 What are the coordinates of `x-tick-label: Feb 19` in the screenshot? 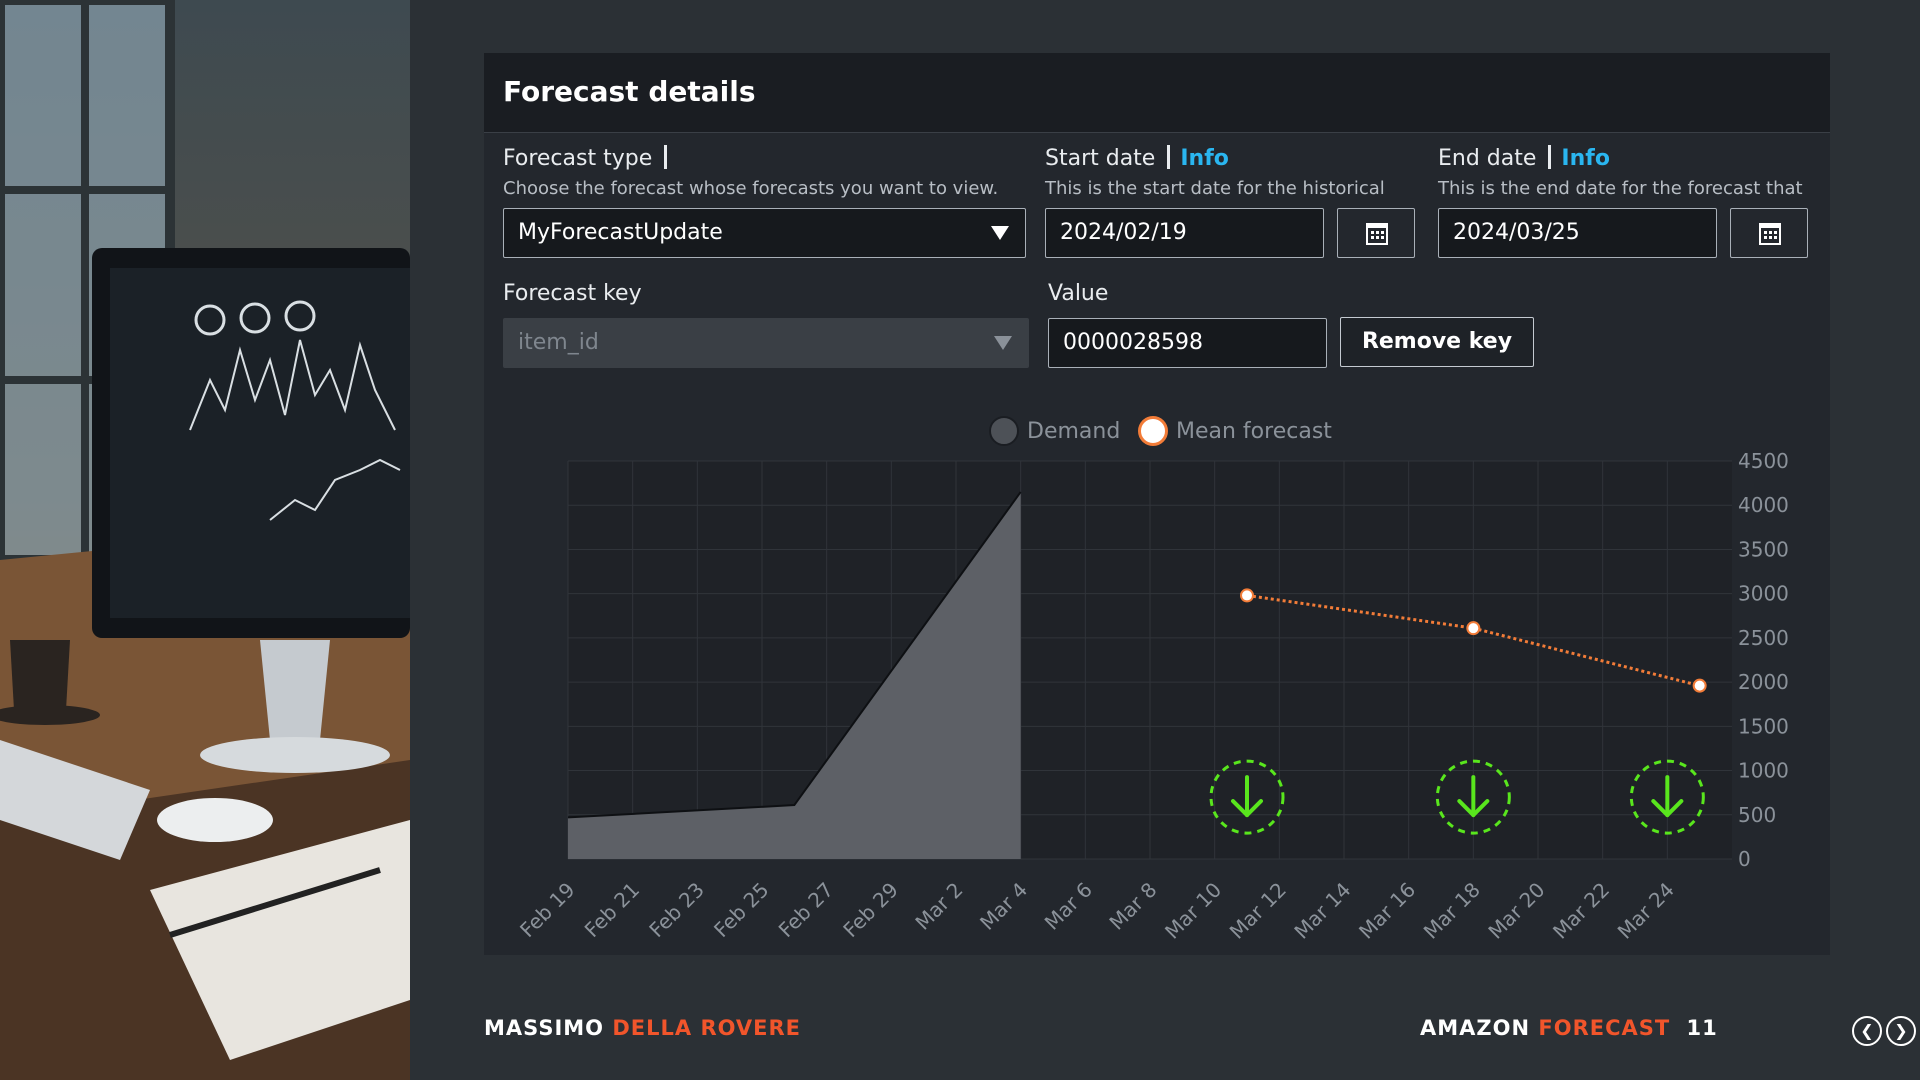 It's located at (547, 910).